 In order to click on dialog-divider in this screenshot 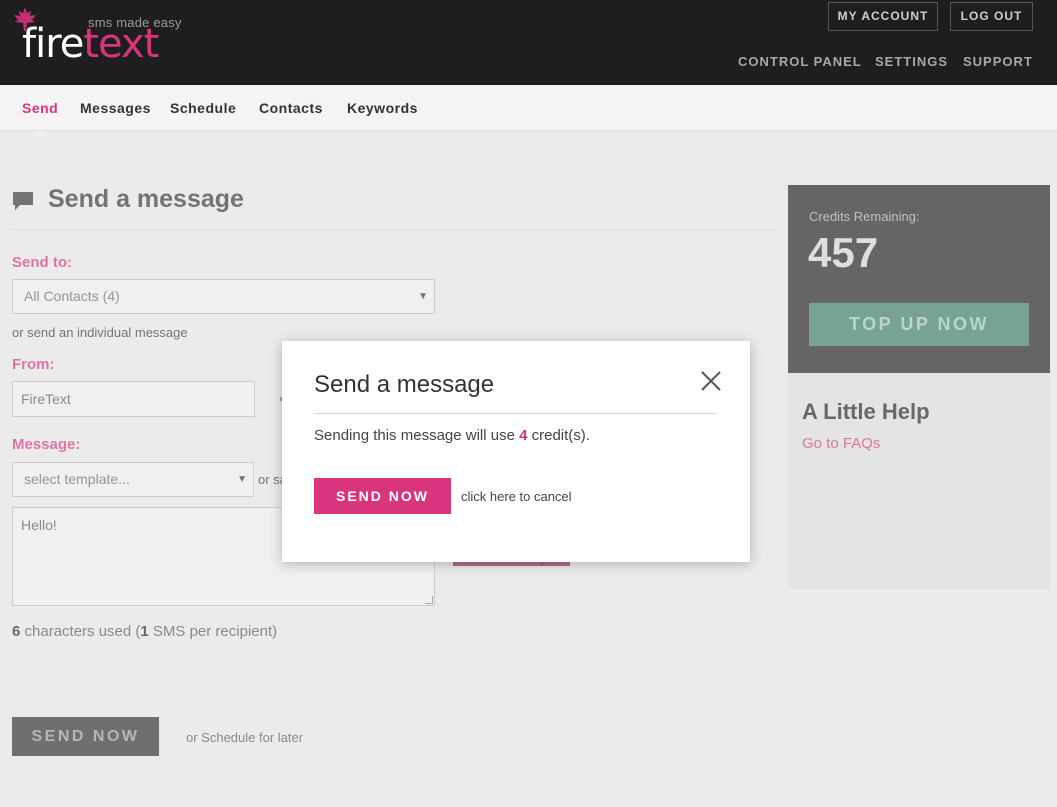, I will do `click(515, 413)`.